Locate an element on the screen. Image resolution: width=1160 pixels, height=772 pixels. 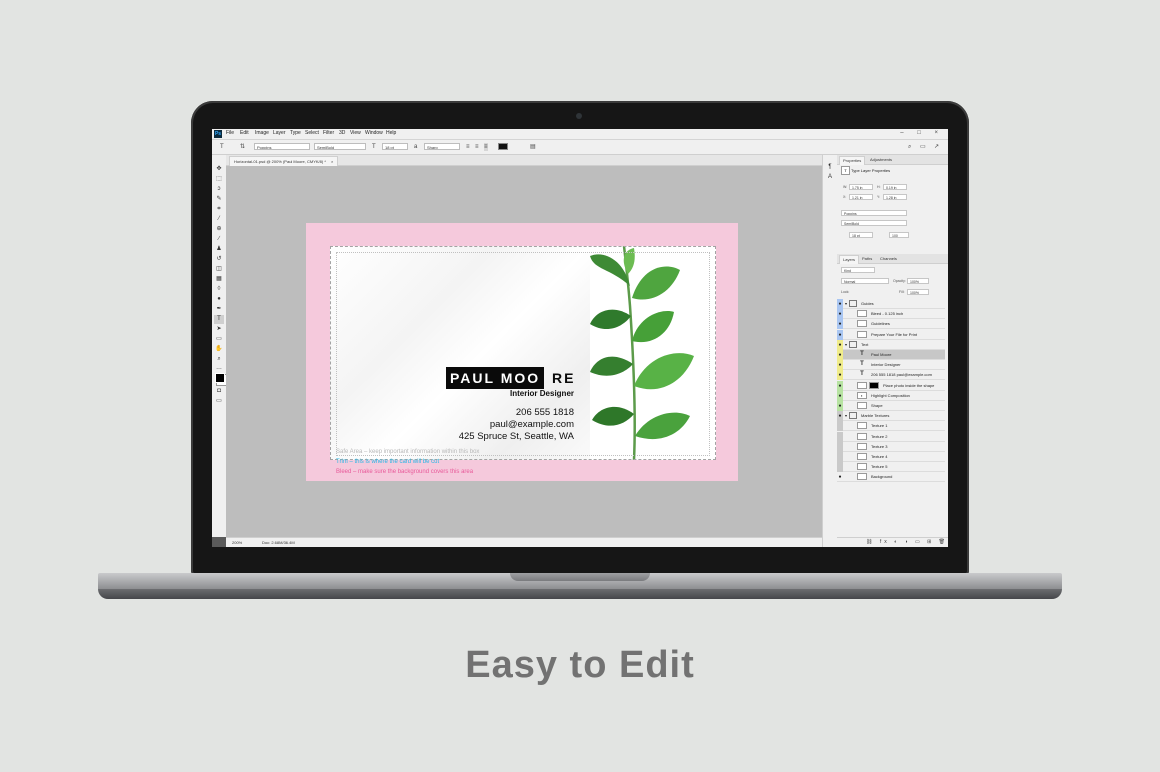
font-size-select: 18 pt is located at coordinates (395, 146).